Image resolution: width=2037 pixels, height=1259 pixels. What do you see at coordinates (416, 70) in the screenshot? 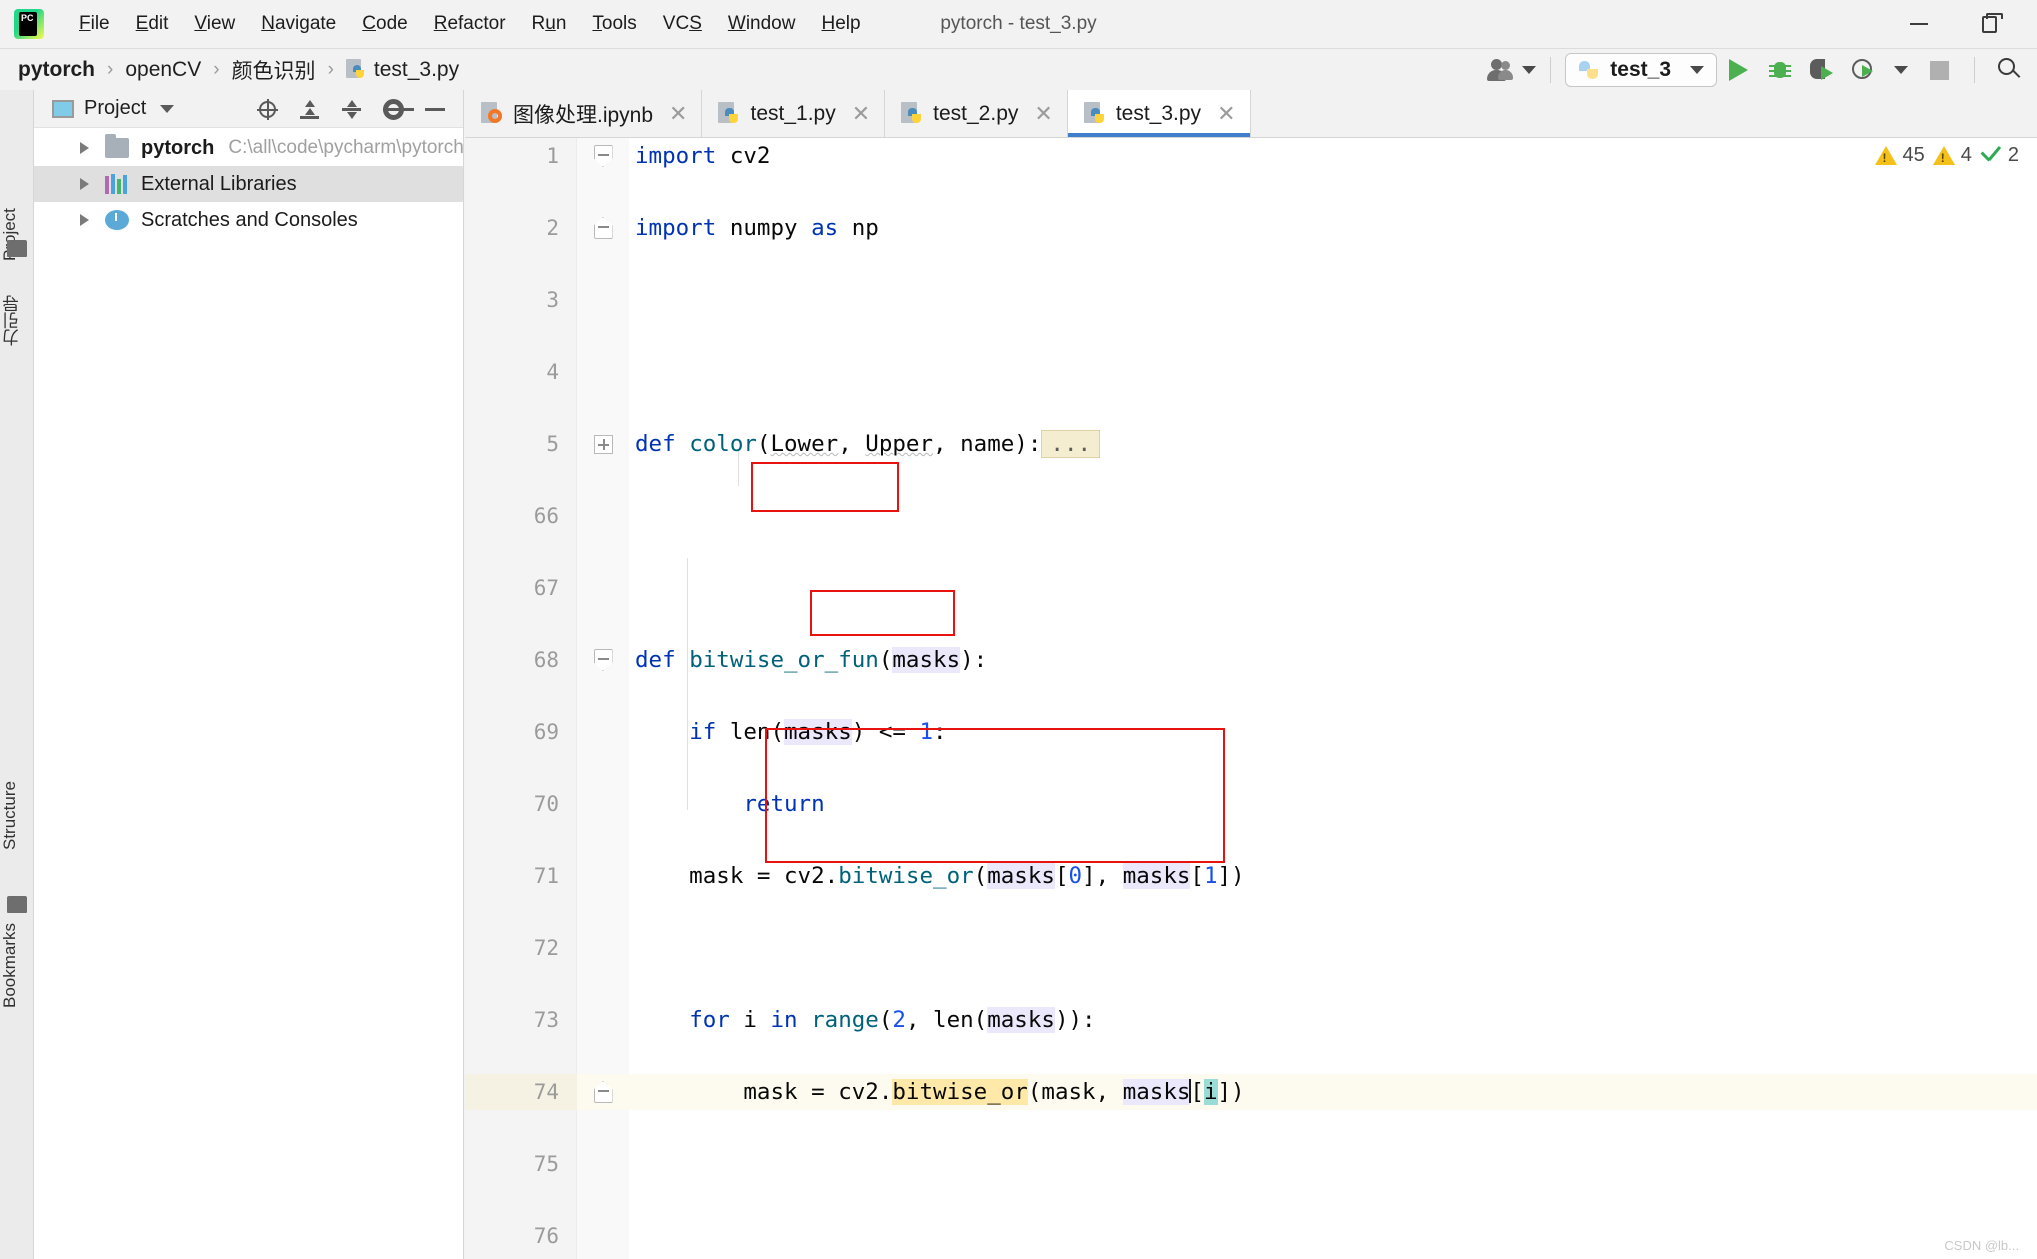
I see `breadcrumb-item-3: test_3.py` at bounding box center [416, 70].